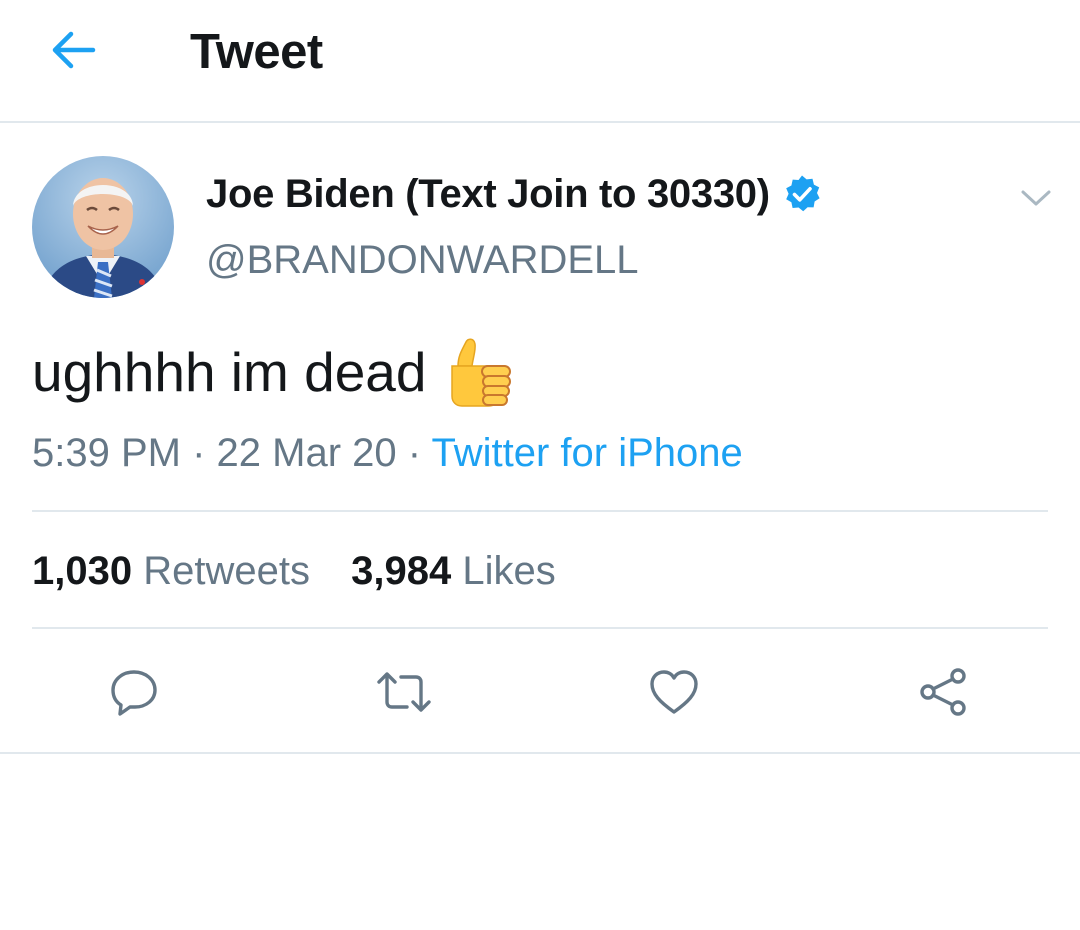 The width and height of the screenshot is (1080, 930). Describe the element at coordinates (229, 372) in the screenshot. I see `tweet-text-content: ughhhh im dead` at that location.